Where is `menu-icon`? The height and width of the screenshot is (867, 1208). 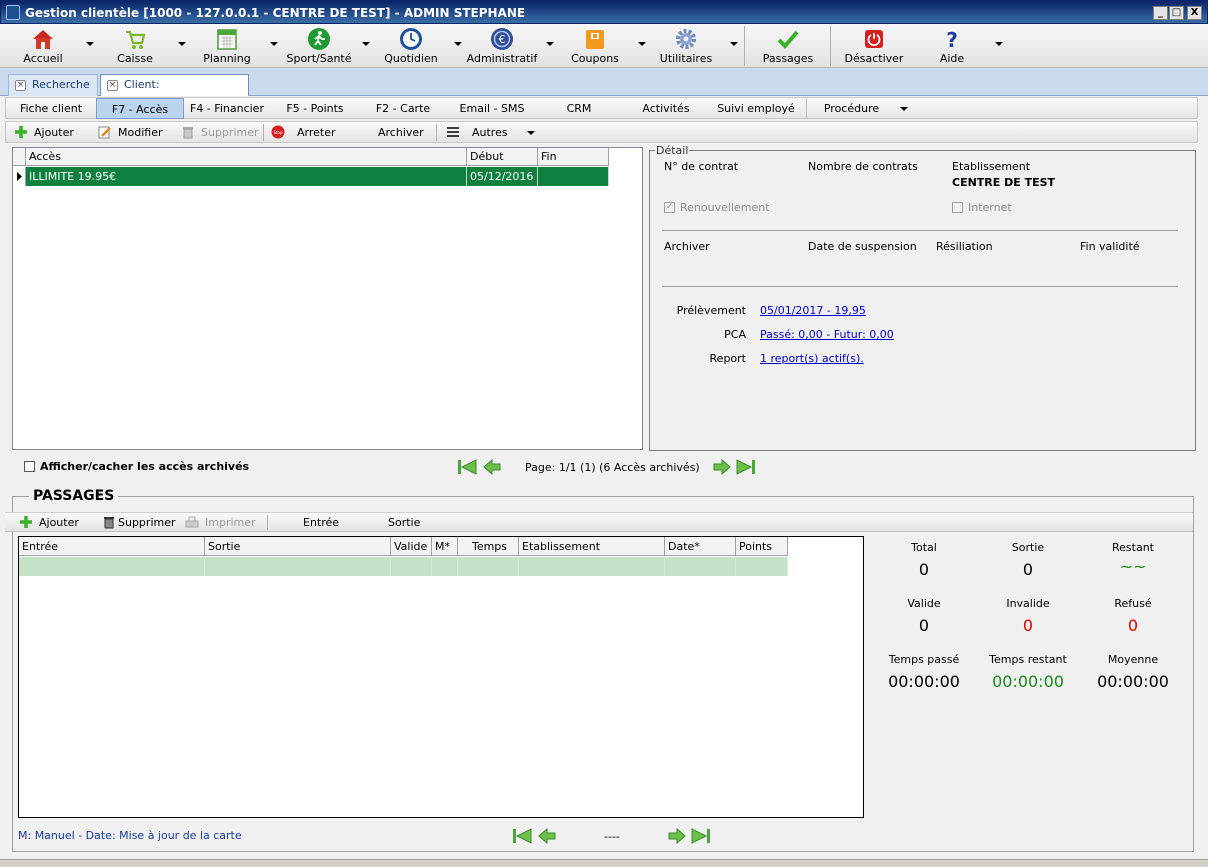 menu-icon is located at coordinates (453, 132).